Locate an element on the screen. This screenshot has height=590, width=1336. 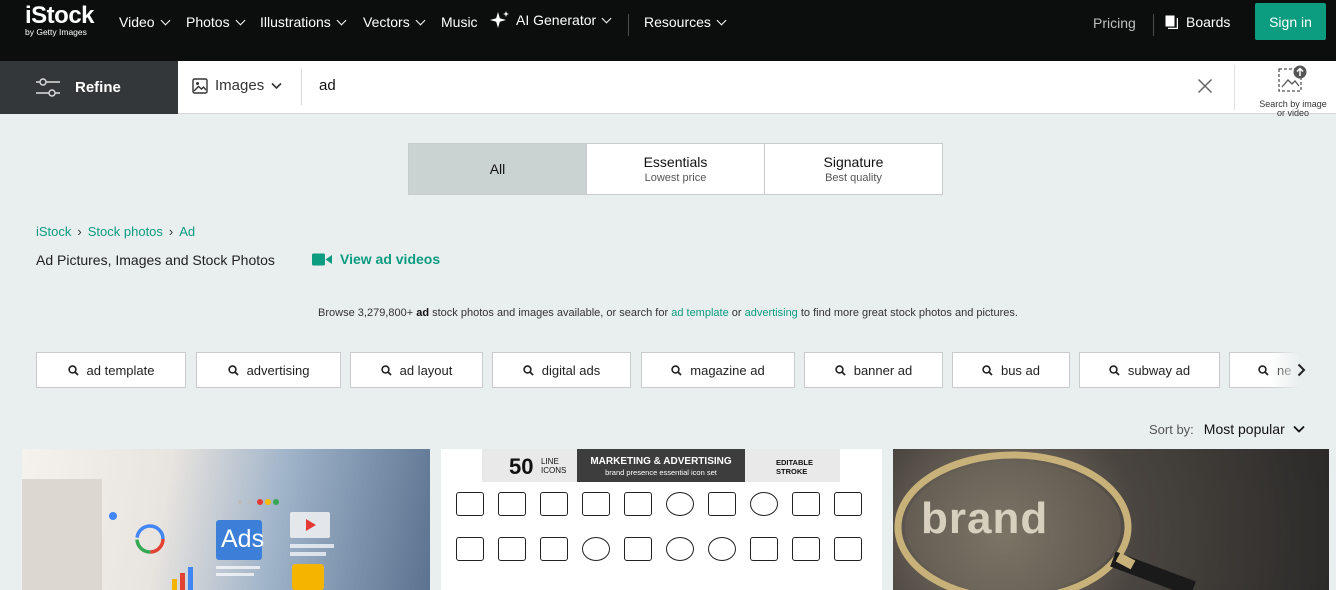
sort-control: Sort by: Most popular is located at coordinates (1227, 429).